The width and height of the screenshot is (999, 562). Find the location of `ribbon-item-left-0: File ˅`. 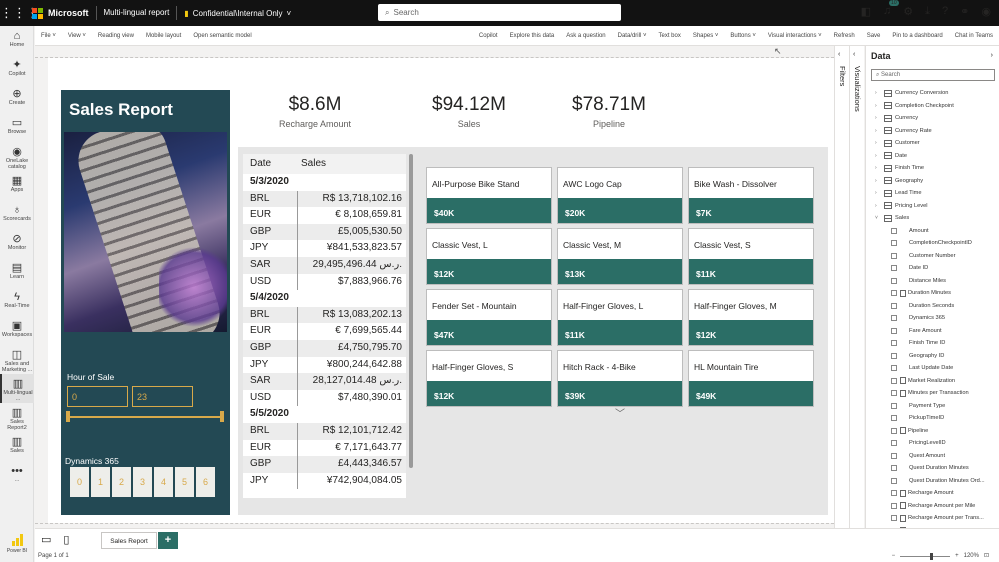

ribbon-item-left-0: File ˅ is located at coordinates (48, 36).